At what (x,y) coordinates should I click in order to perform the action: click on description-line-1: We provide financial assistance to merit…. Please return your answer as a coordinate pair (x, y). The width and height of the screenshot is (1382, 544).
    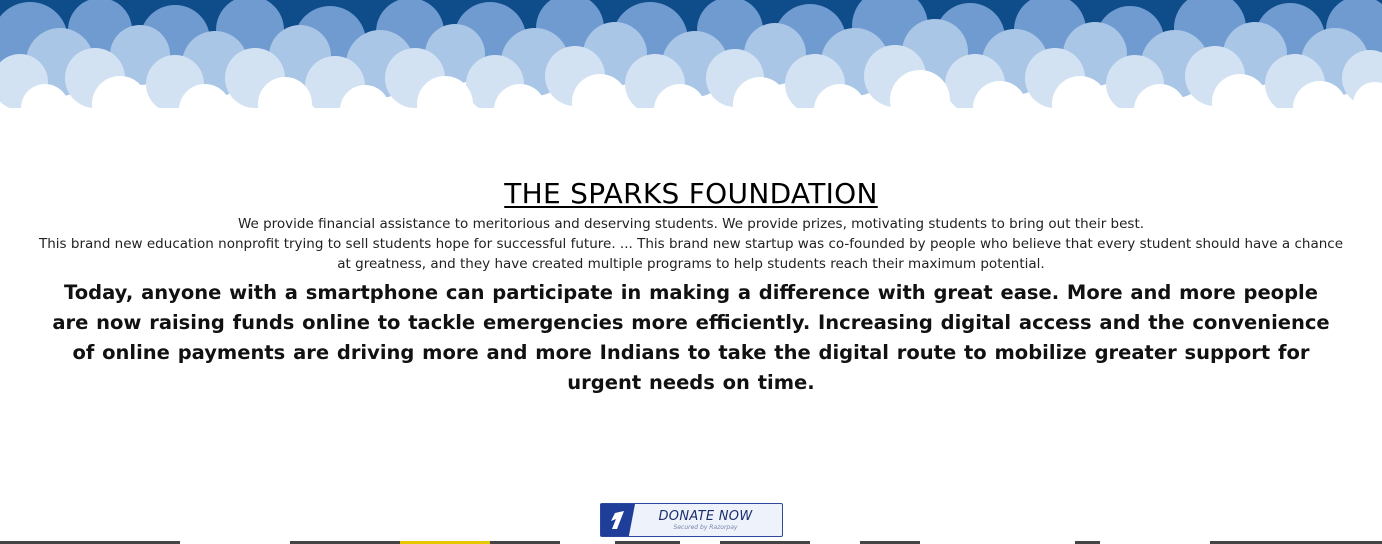
    Looking at the image, I should click on (691, 224).